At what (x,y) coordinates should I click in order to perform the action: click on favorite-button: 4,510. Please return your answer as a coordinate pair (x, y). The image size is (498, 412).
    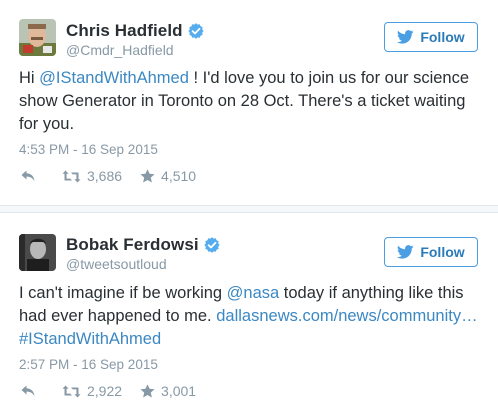
    Looking at the image, I should click on (168, 176).